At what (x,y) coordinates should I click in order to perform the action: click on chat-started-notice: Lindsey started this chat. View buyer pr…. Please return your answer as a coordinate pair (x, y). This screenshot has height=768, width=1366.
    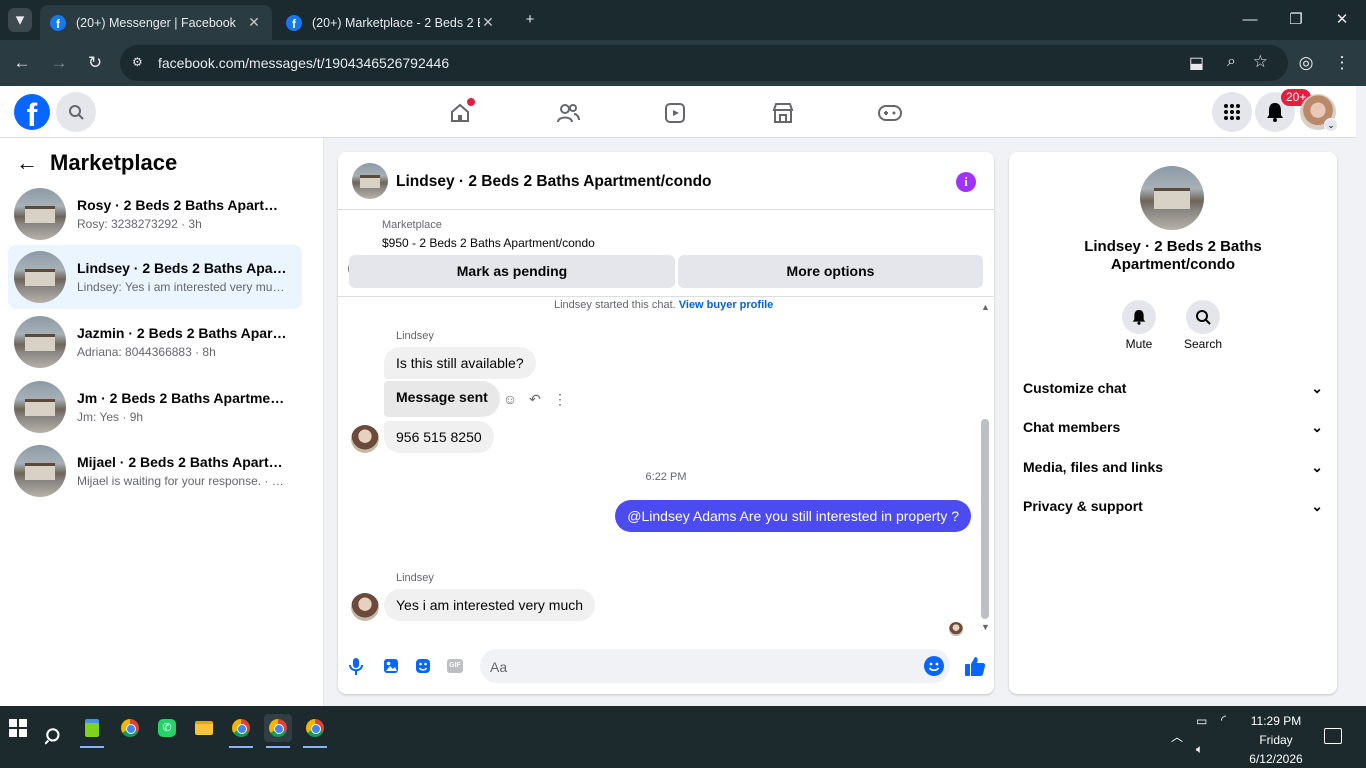
    Looking at the image, I should click on (663, 305).